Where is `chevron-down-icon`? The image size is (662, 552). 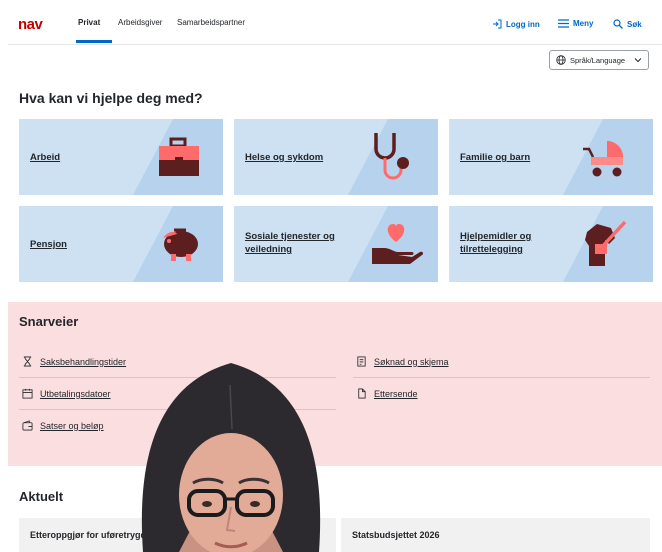
chevron-down-icon is located at coordinates (638, 60).